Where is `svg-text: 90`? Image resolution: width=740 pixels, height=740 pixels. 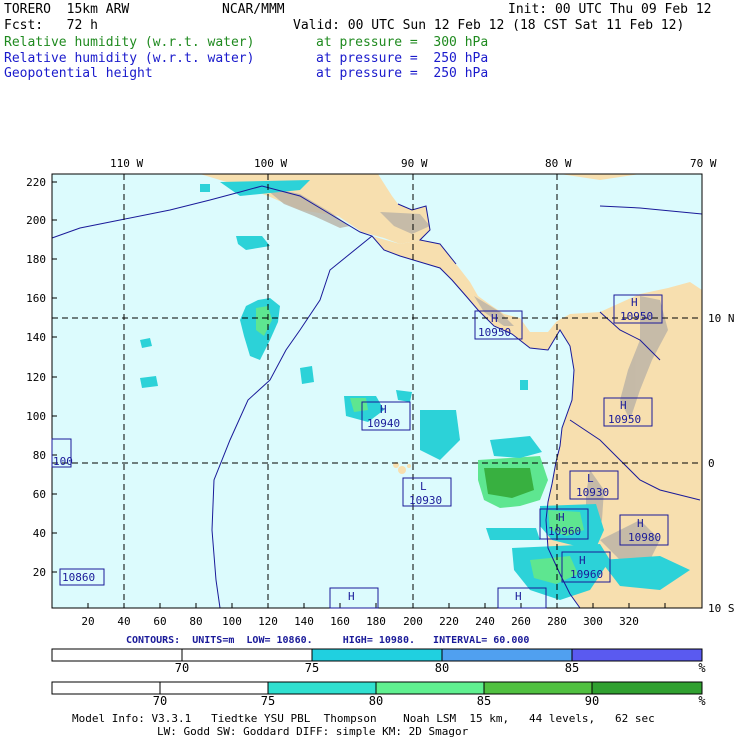
svg-text: 90 is located at coordinates (592, 701).